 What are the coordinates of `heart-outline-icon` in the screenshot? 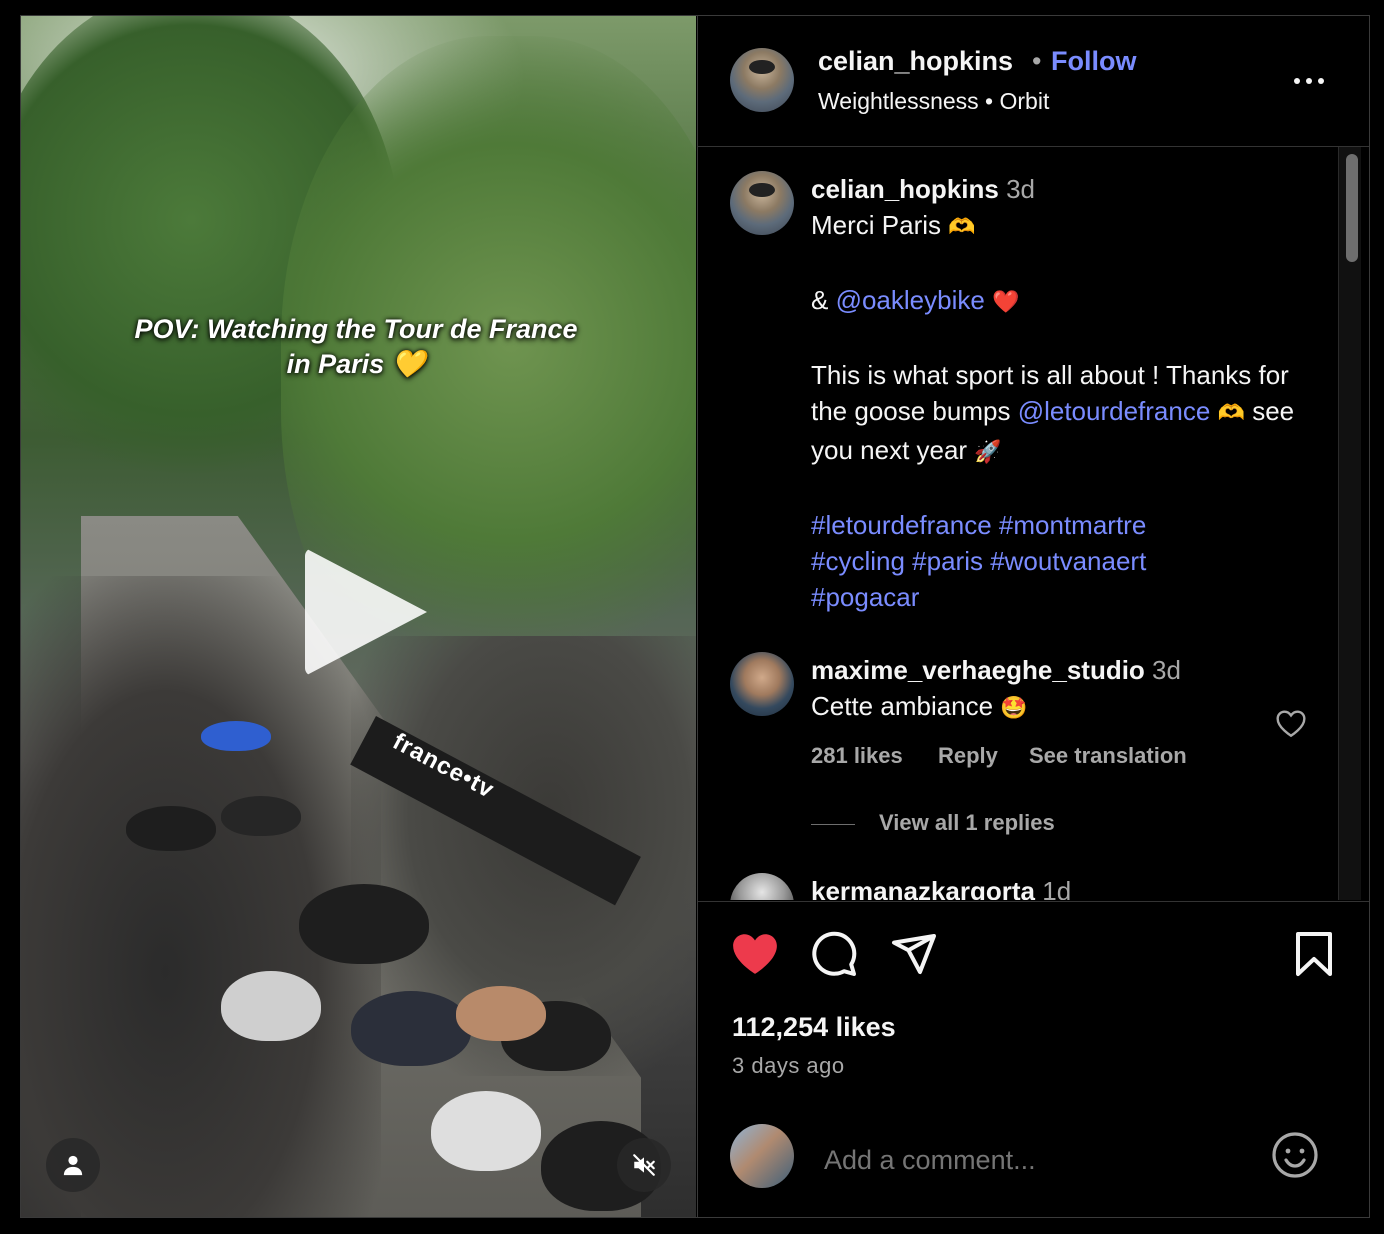 It's located at (1291, 723).